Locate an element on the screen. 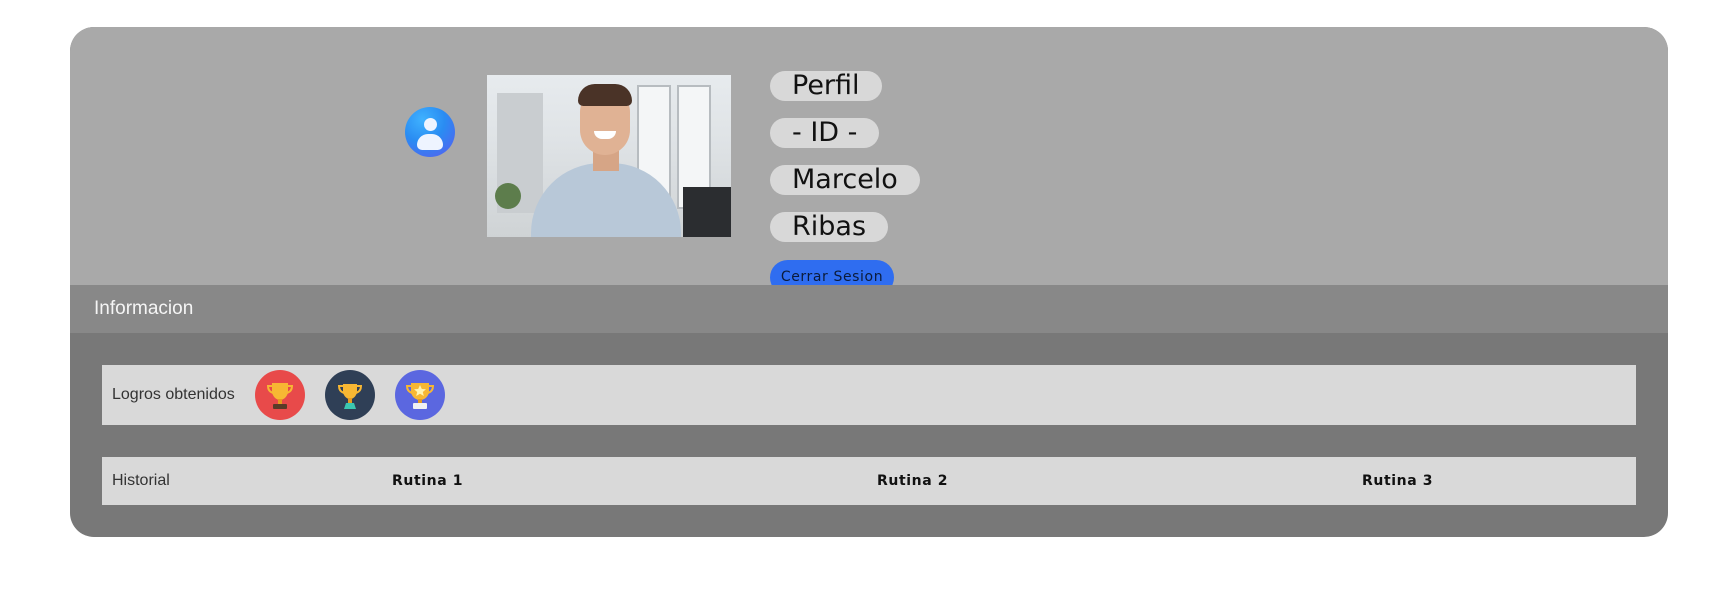 This screenshot has height=592, width=1724. achievements-label: Logros obtenidos is located at coordinates (173, 394).